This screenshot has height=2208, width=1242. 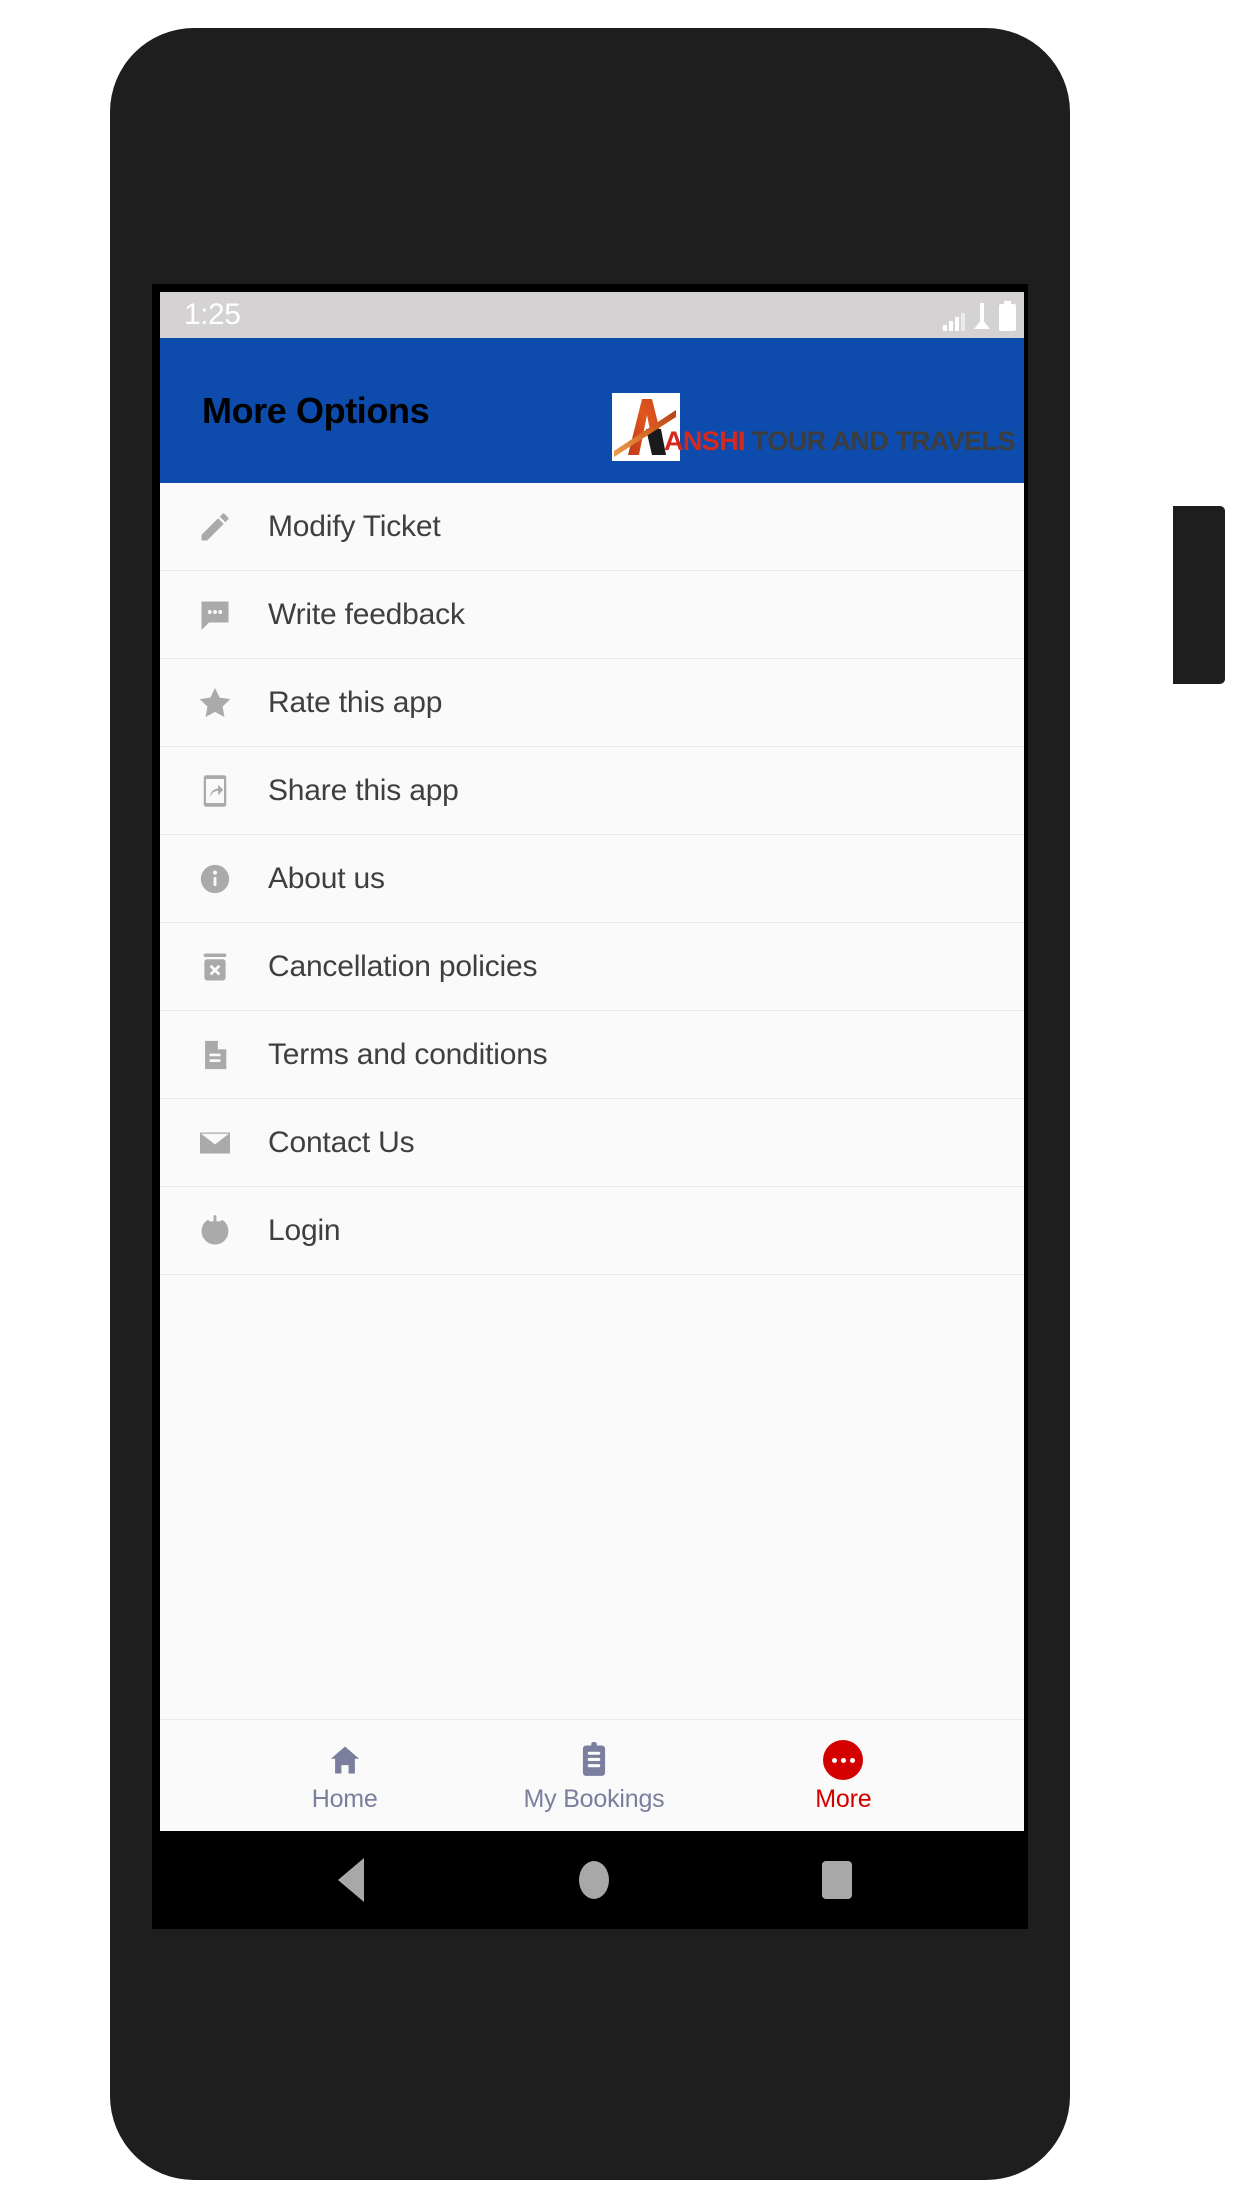 I want to click on nav-tab-label: More, so click(x=843, y=1799).